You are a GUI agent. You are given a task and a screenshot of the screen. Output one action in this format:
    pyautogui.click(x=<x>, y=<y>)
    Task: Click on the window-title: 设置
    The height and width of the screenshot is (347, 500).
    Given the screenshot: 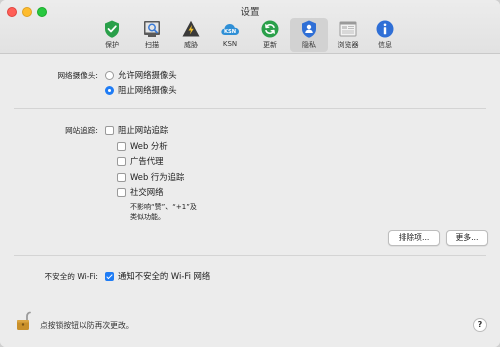 What is the action you would take?
    pyautogui.click(x=250, y=12)
    